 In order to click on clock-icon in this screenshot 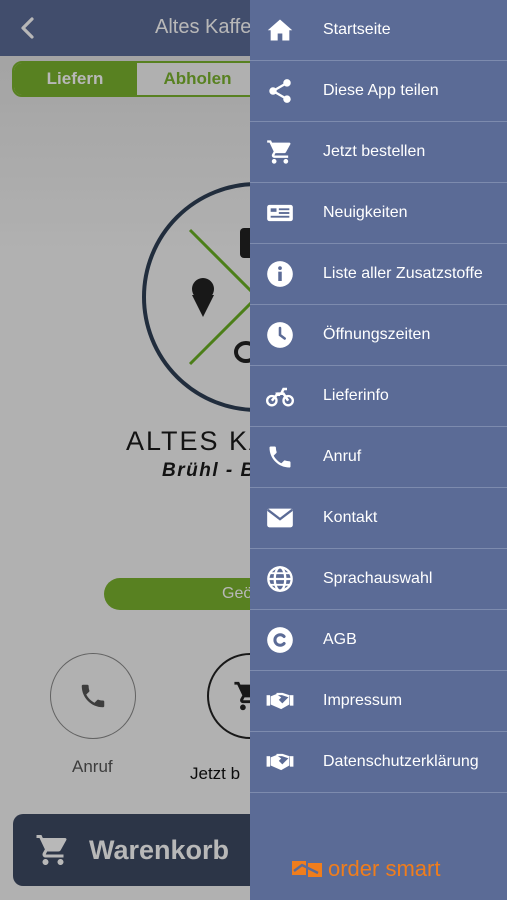, I will do `click(280, 335)`.